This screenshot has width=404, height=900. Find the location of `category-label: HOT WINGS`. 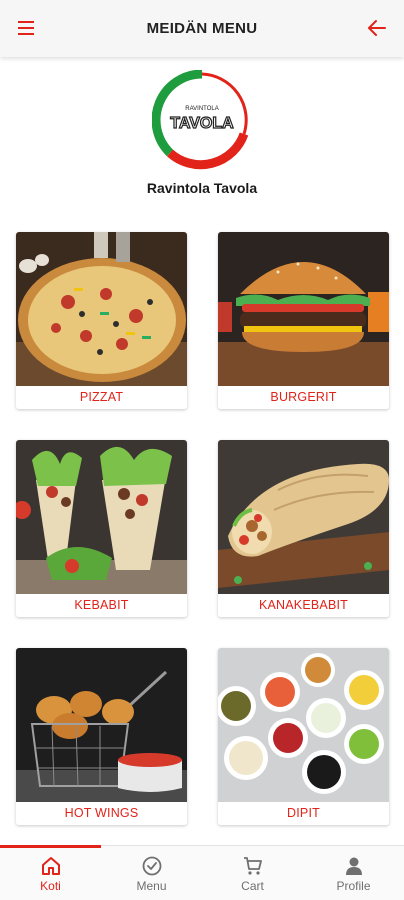

category-label: HOT WINGS is located at coordinates (101, 813).